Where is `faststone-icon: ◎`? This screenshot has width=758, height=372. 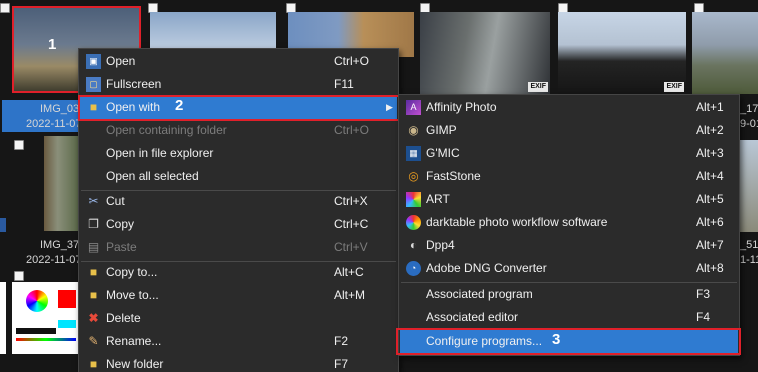 faststone-icon: ◎ is located at coordinates (413, 176).